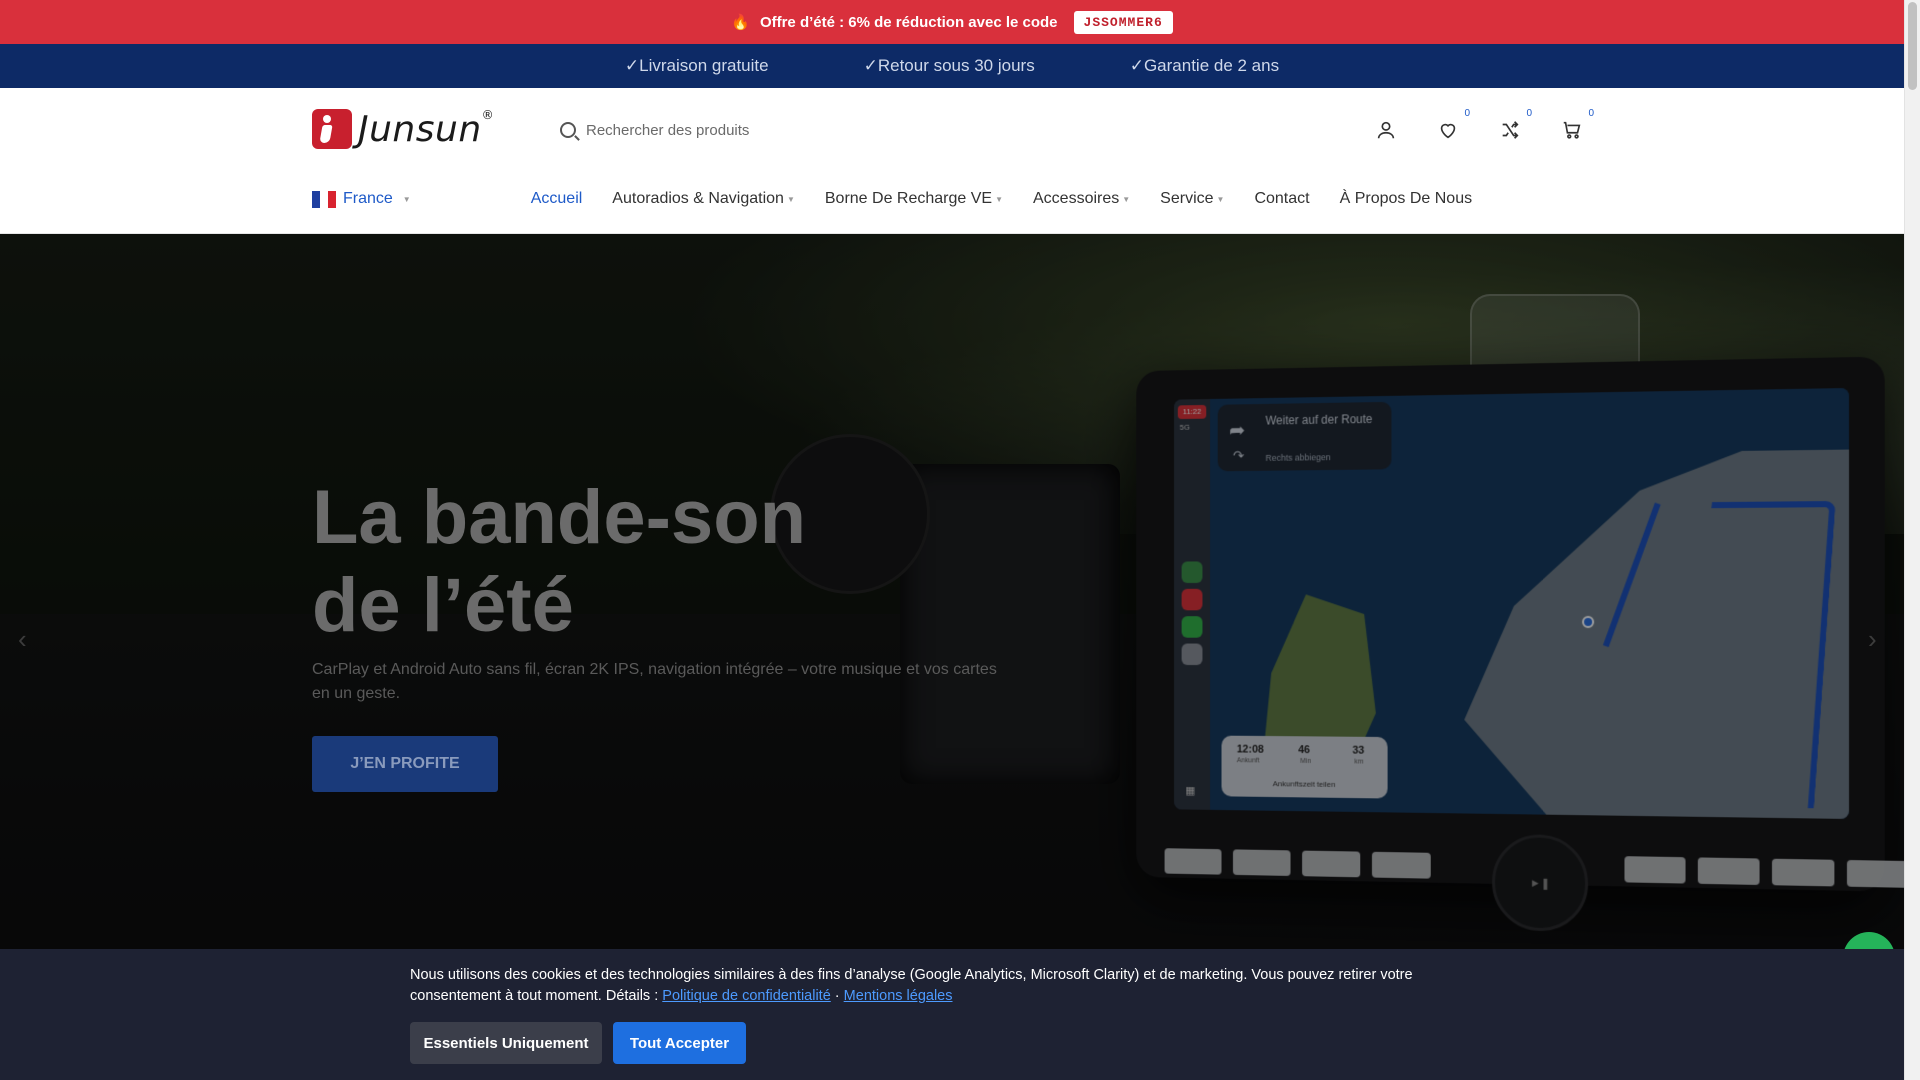 This screenshot has height=1080, width=1920. What do you see at coordinates (1912, 540) in the screenshot?
I see `page-scrollbar` at bounding box center [1912, 540].